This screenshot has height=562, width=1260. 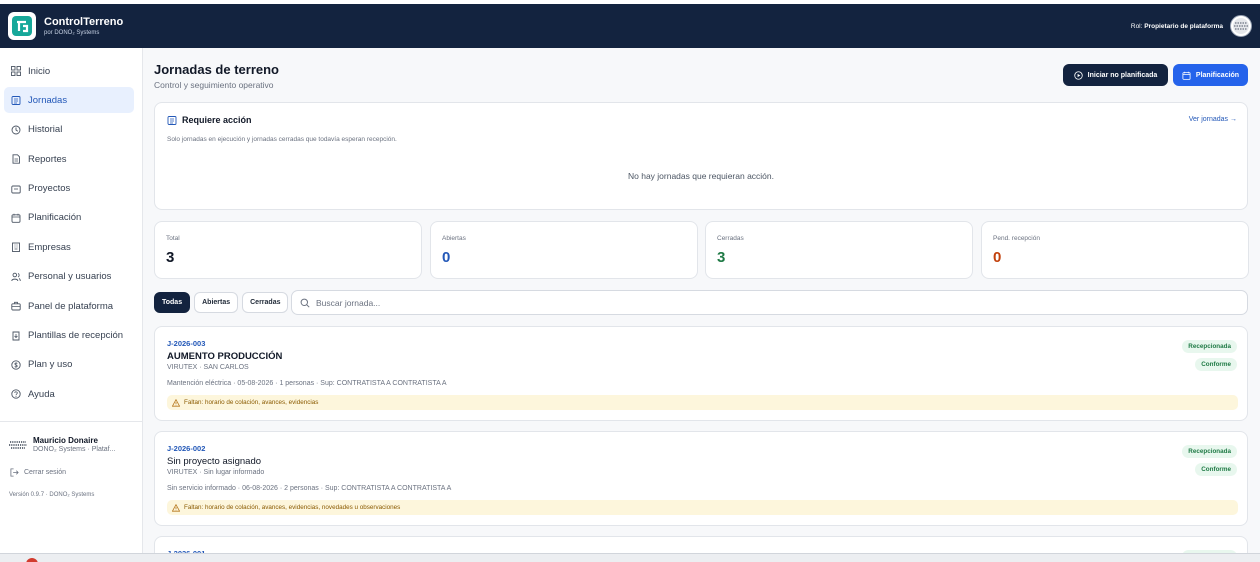 I want to click on jornada-name: AUMENTO PRODUCCIÓN, so click(x=225, y=356).